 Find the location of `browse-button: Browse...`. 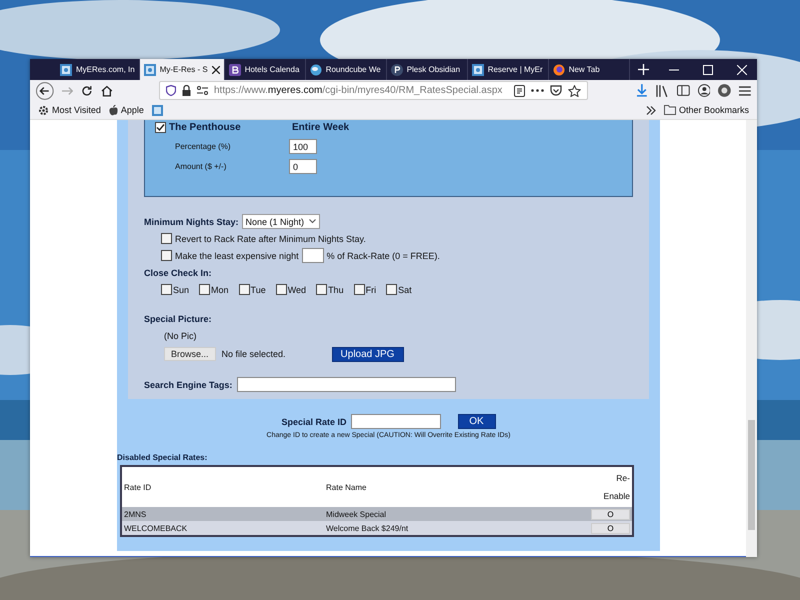

browse-button: Browse... is located at coordinates (190, 354).